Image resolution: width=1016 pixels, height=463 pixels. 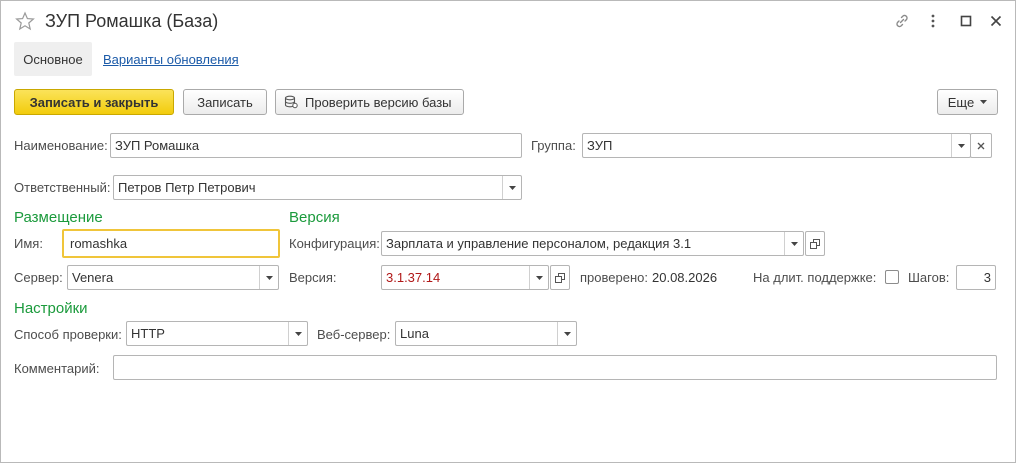 I want to click on version-open-icon, so click(x=560, y=277).